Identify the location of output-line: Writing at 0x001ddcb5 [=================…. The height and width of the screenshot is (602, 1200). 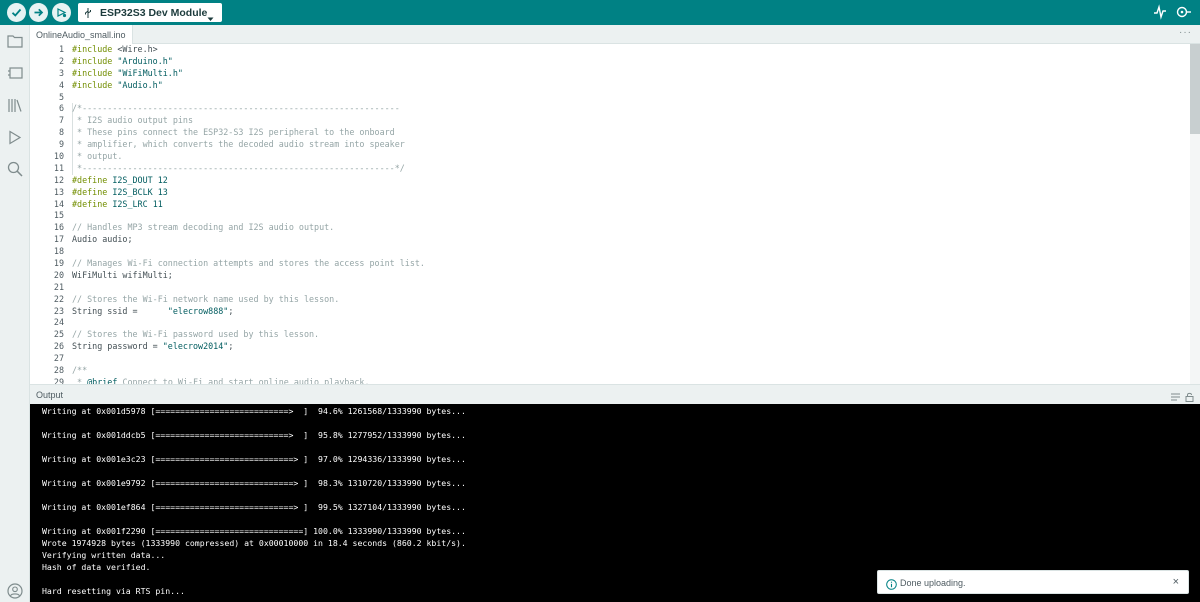
(254, 435).